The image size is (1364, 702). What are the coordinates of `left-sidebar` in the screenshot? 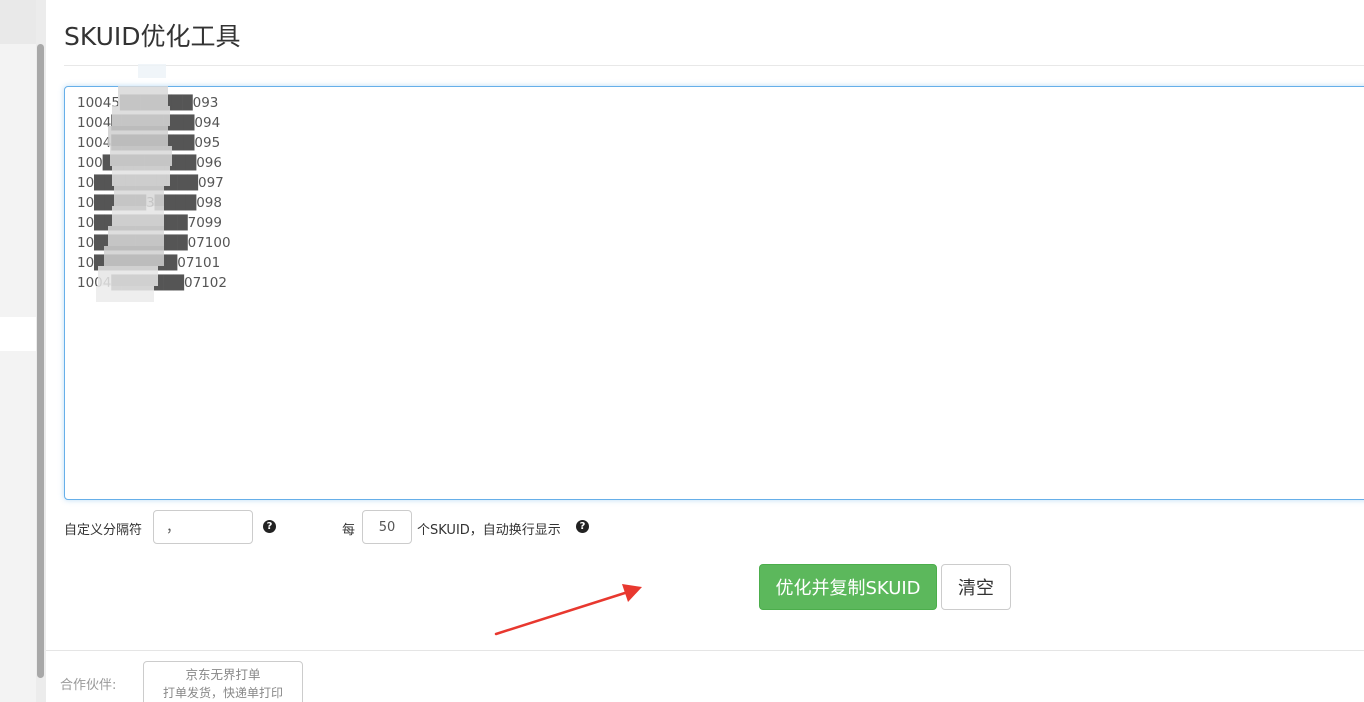 It's located at (18, 351).